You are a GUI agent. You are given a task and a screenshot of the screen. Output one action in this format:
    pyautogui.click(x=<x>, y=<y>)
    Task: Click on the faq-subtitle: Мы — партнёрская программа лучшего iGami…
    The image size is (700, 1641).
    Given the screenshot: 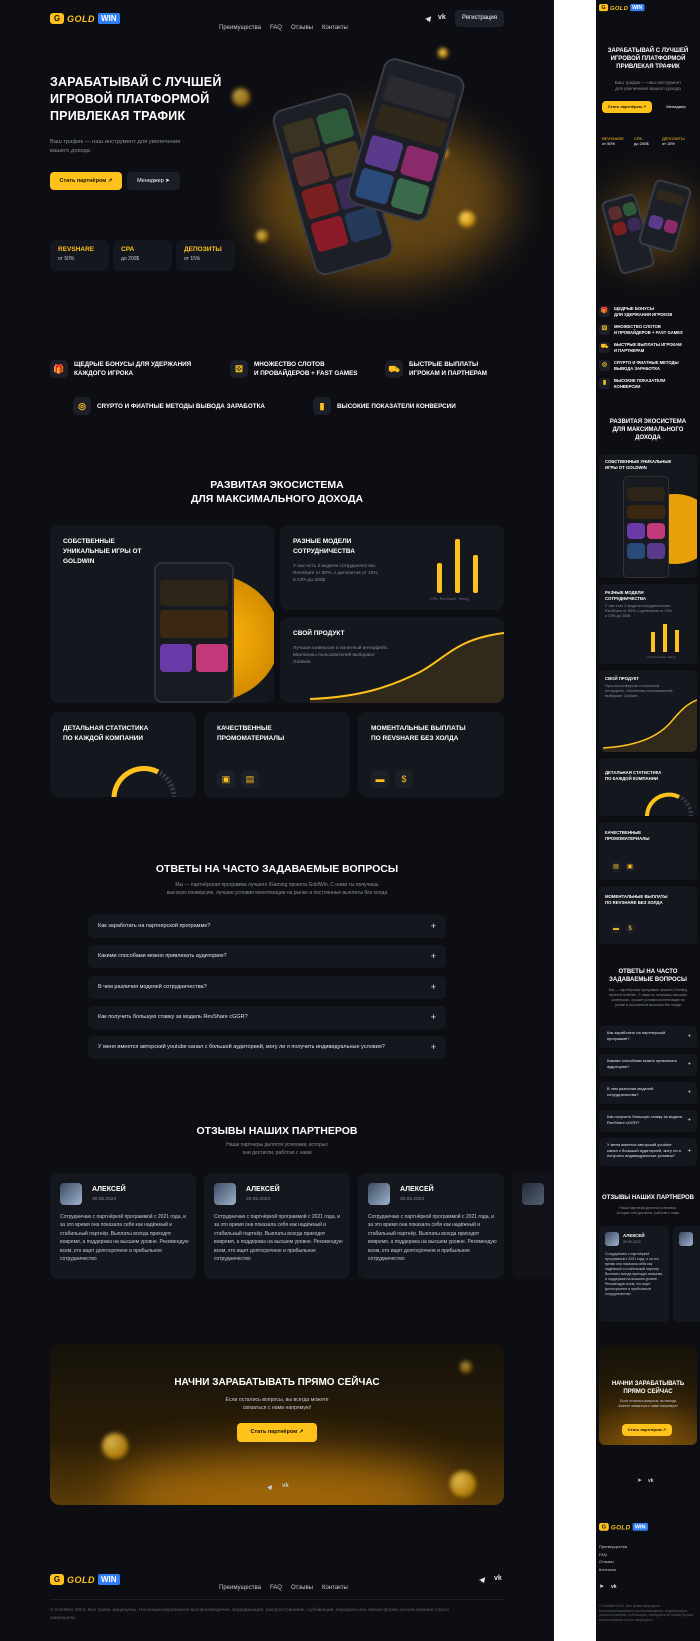 What is the action you would take?
    pyautogui.click(x=277, y=889)
    